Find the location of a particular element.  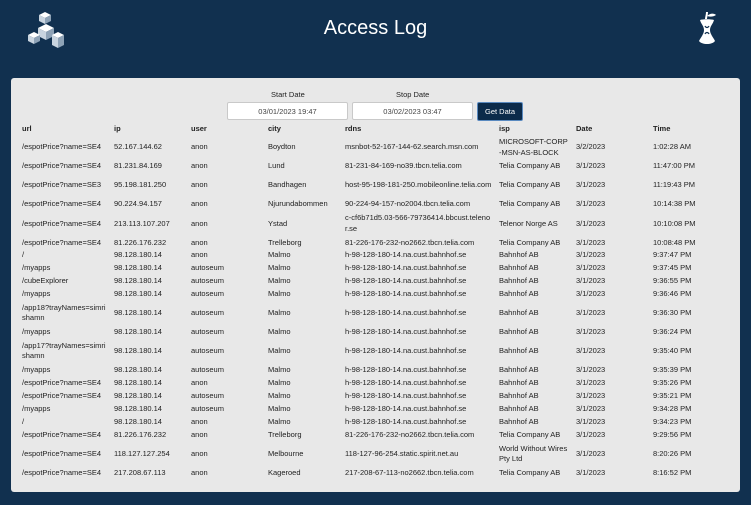

start-date-input is located at coordinates (287, 111).